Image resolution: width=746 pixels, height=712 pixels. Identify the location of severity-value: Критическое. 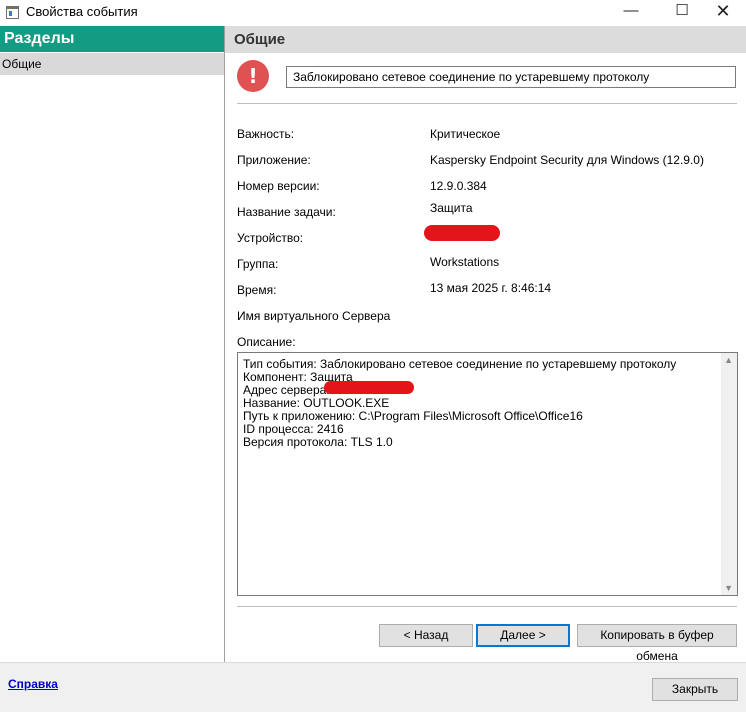
(465, 134).